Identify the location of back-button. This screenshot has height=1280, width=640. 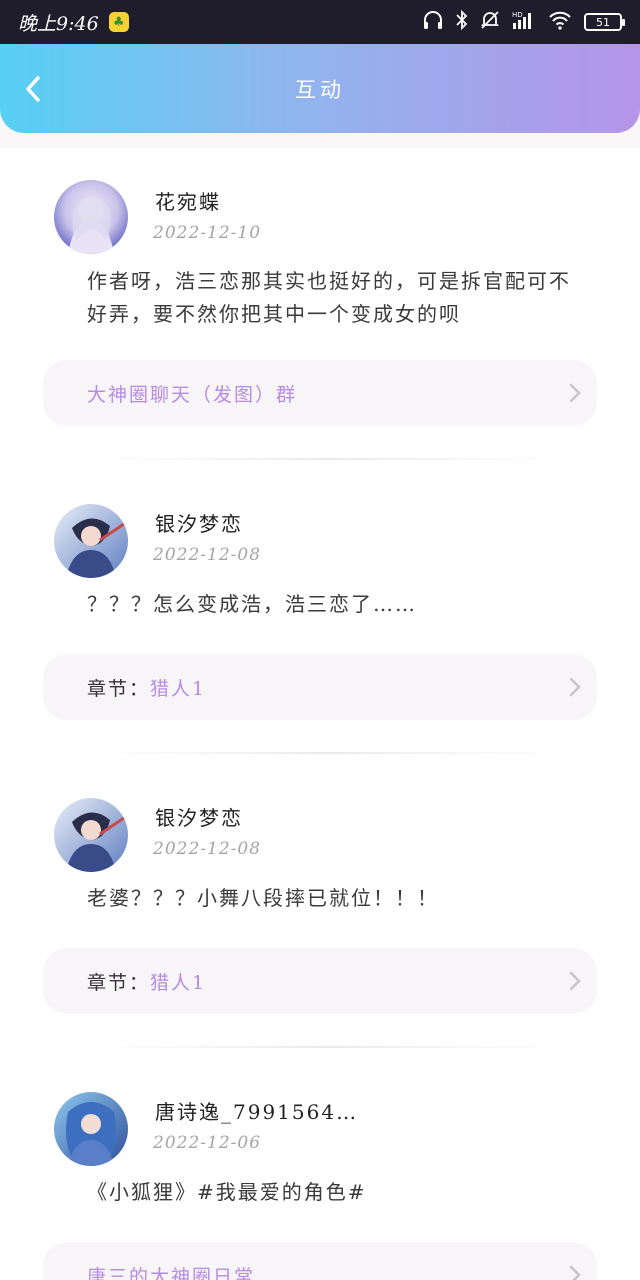
(33, 89).